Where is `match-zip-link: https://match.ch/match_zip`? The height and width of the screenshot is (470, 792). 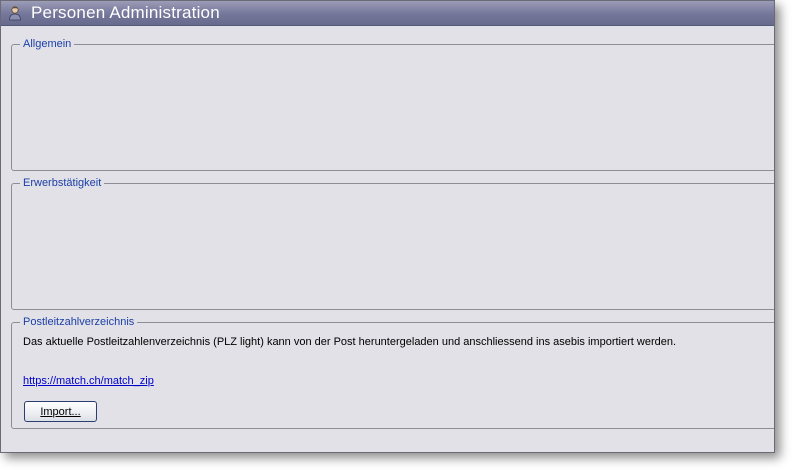
match-zip-link: https://match.ch/match_zip is located at coordinates (88, 381).